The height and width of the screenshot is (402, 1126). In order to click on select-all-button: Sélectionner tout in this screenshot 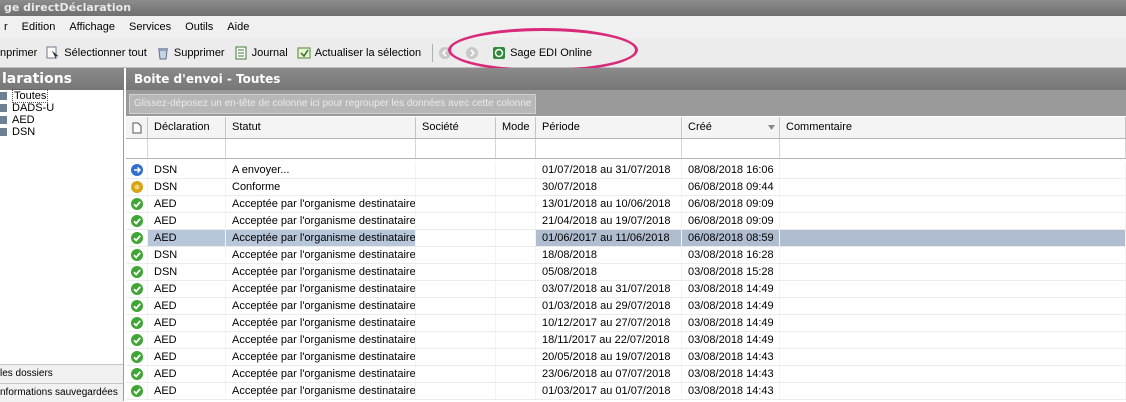, I will do `click(96, 53)`.